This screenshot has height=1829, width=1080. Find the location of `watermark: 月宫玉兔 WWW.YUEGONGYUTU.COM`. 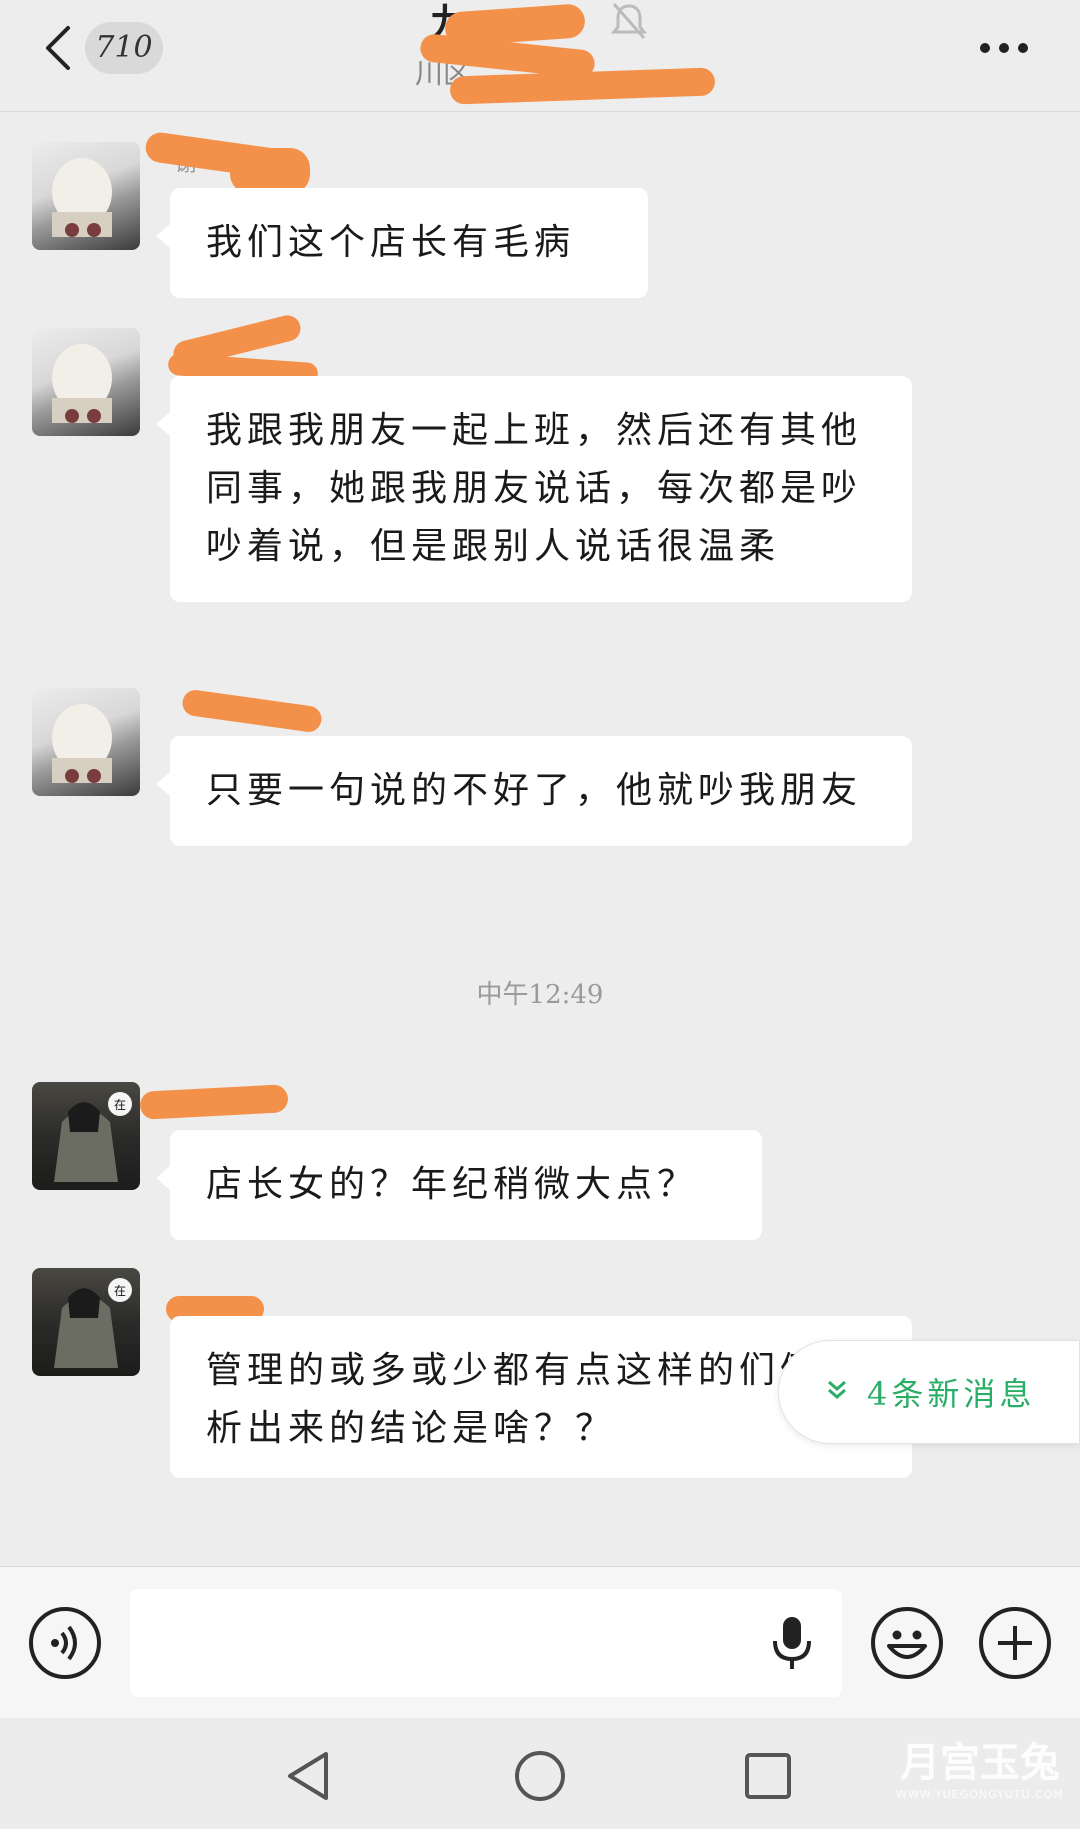

watermark: 月宫玉兔 WWW.YUEGONGYUTU.COM is located at coordinates (980, 1770).